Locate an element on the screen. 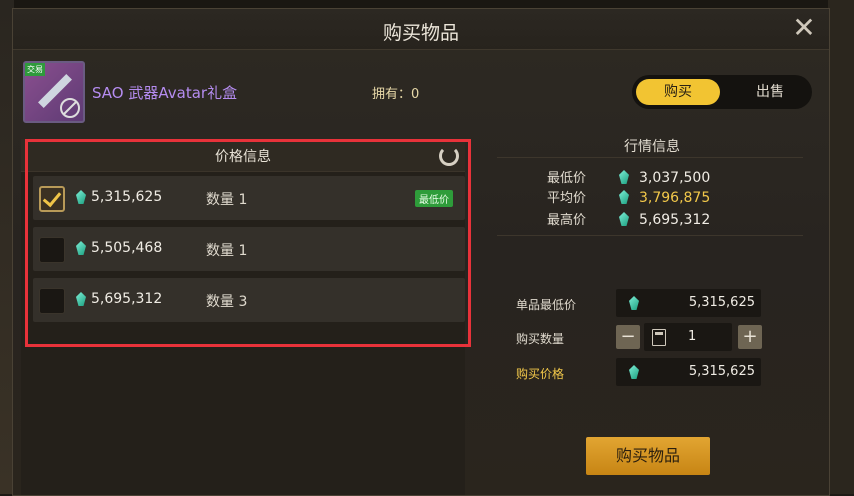 The image size is (854, 496). owned-count: 拥有：0 is located at coordinates (395, 92).